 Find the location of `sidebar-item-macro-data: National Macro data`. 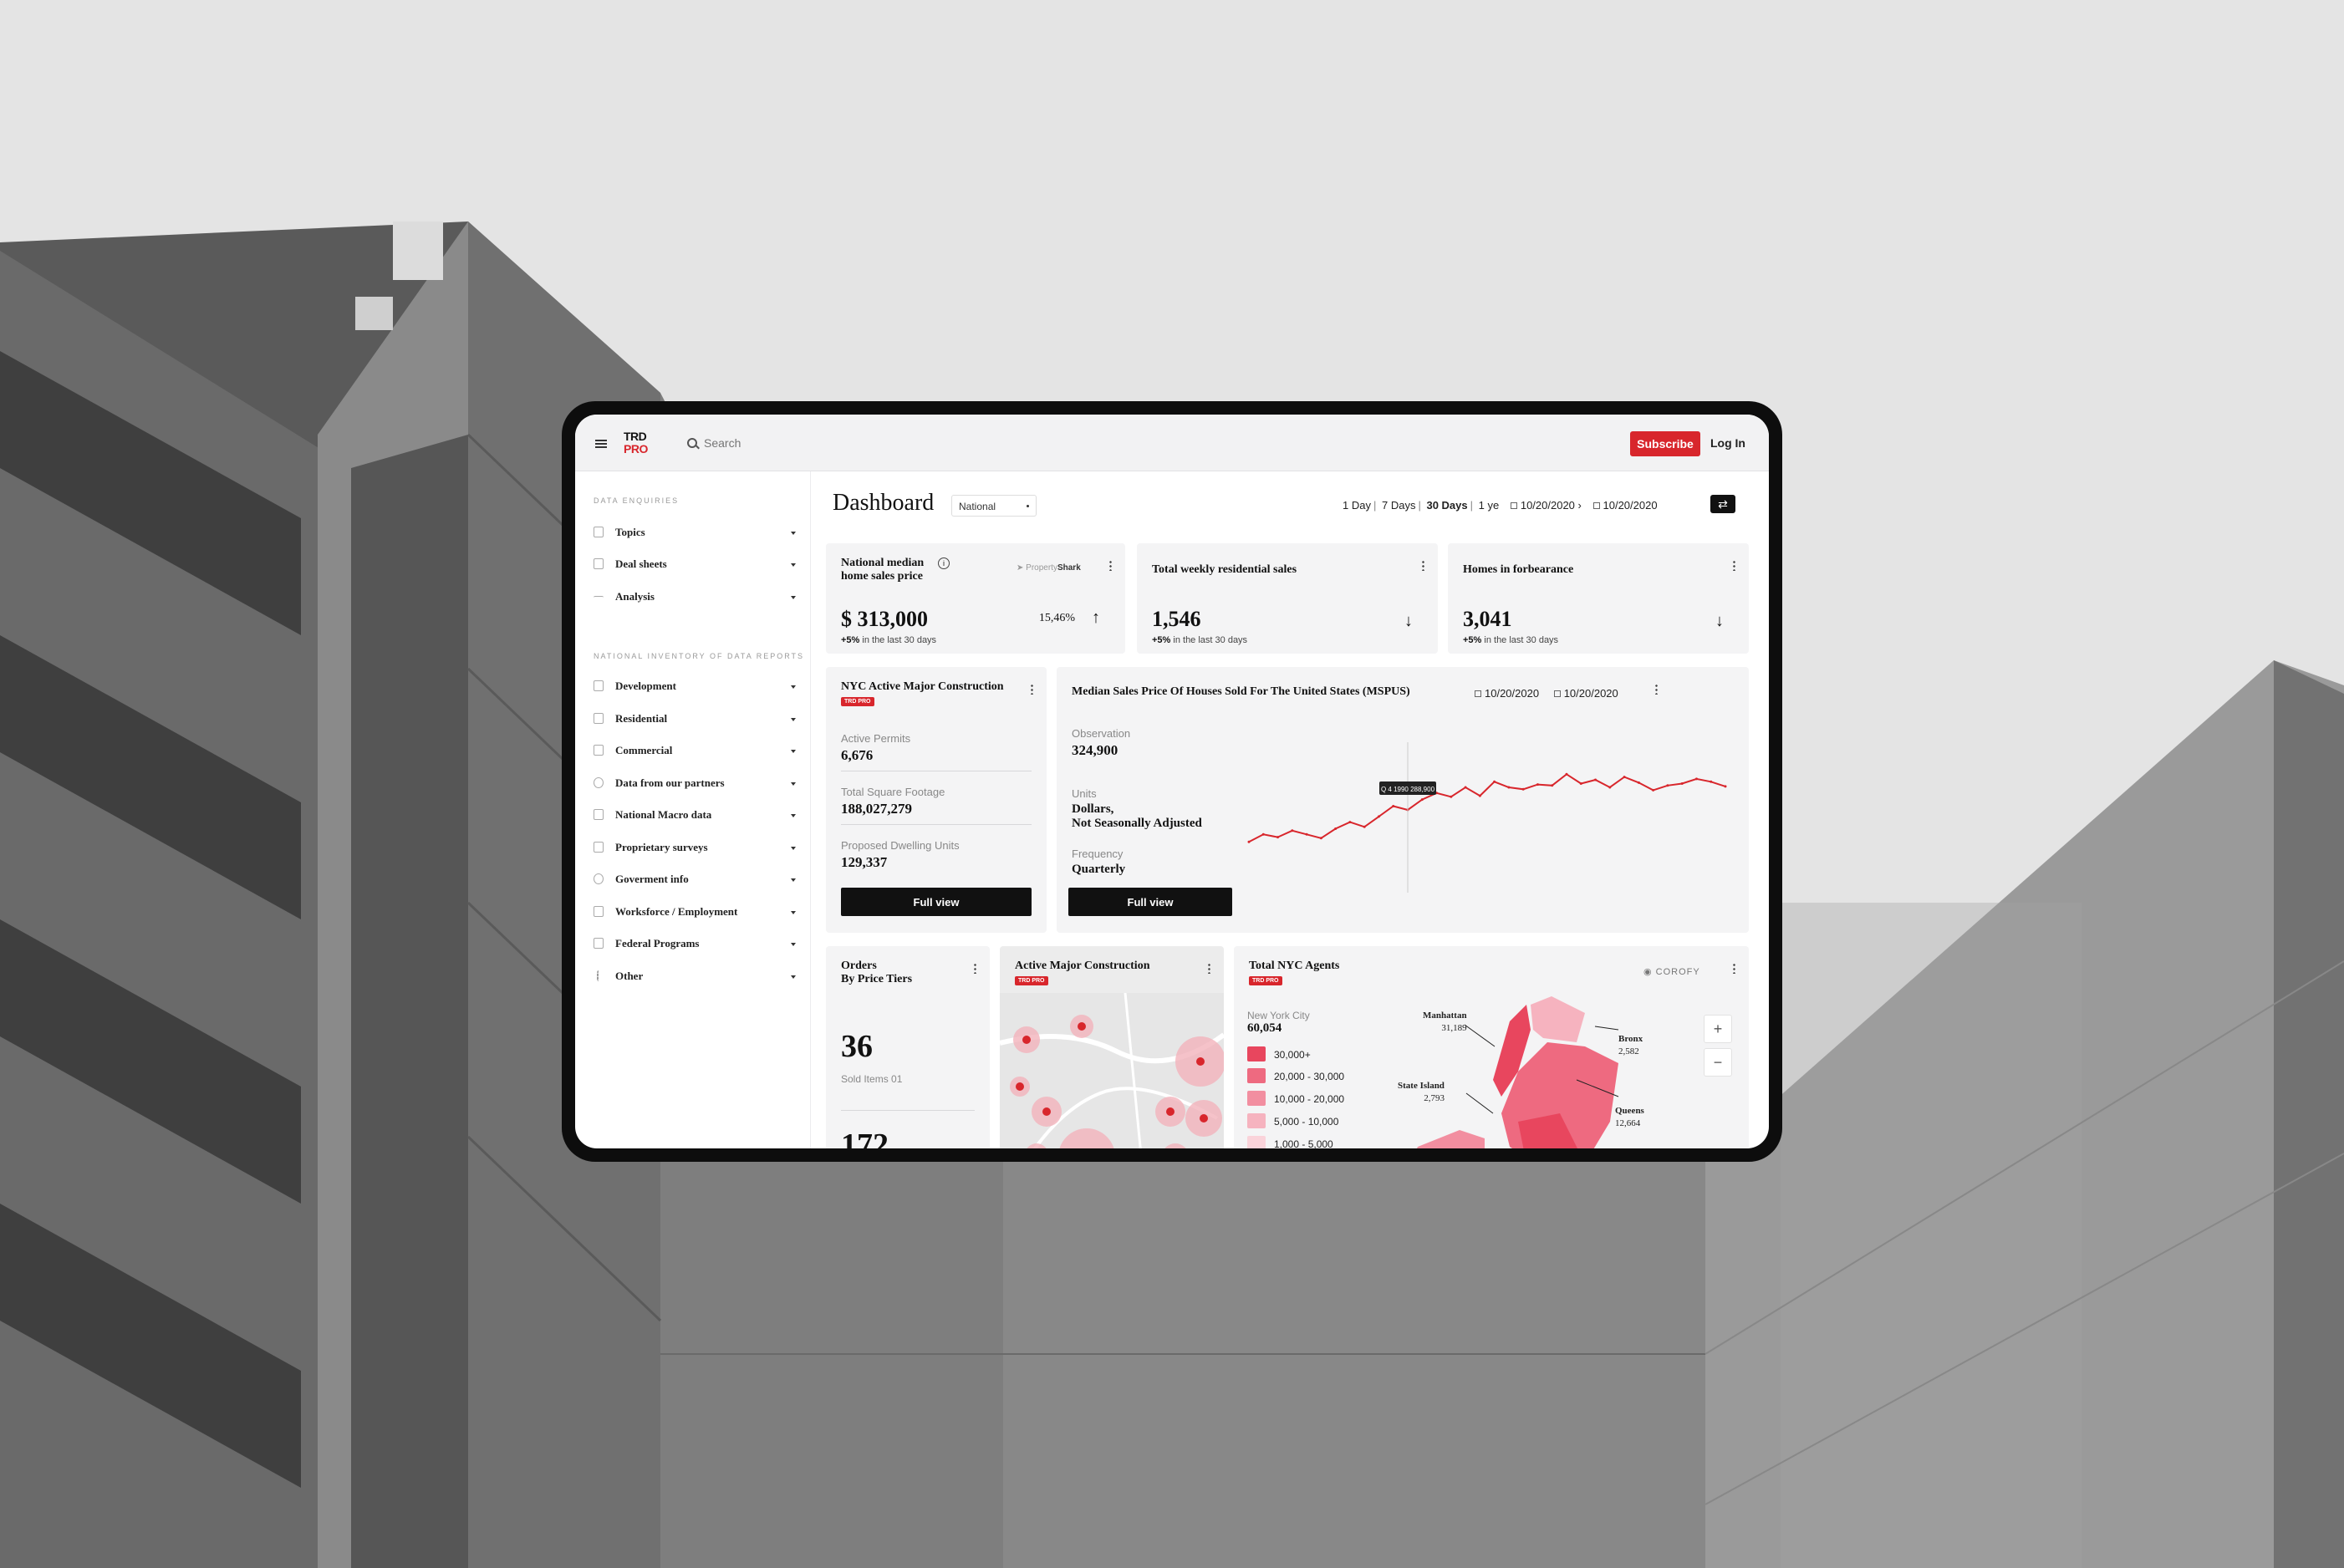

sidebar-item-macro-data: National Macro data is located at coordinates (698, 816).